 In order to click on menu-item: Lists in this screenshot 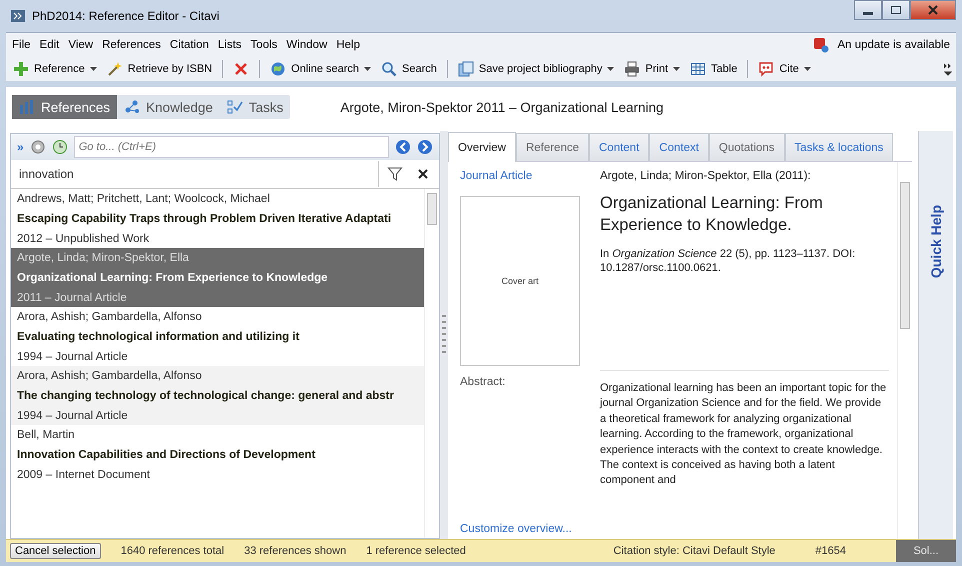, I will do `click(230, 45)`.